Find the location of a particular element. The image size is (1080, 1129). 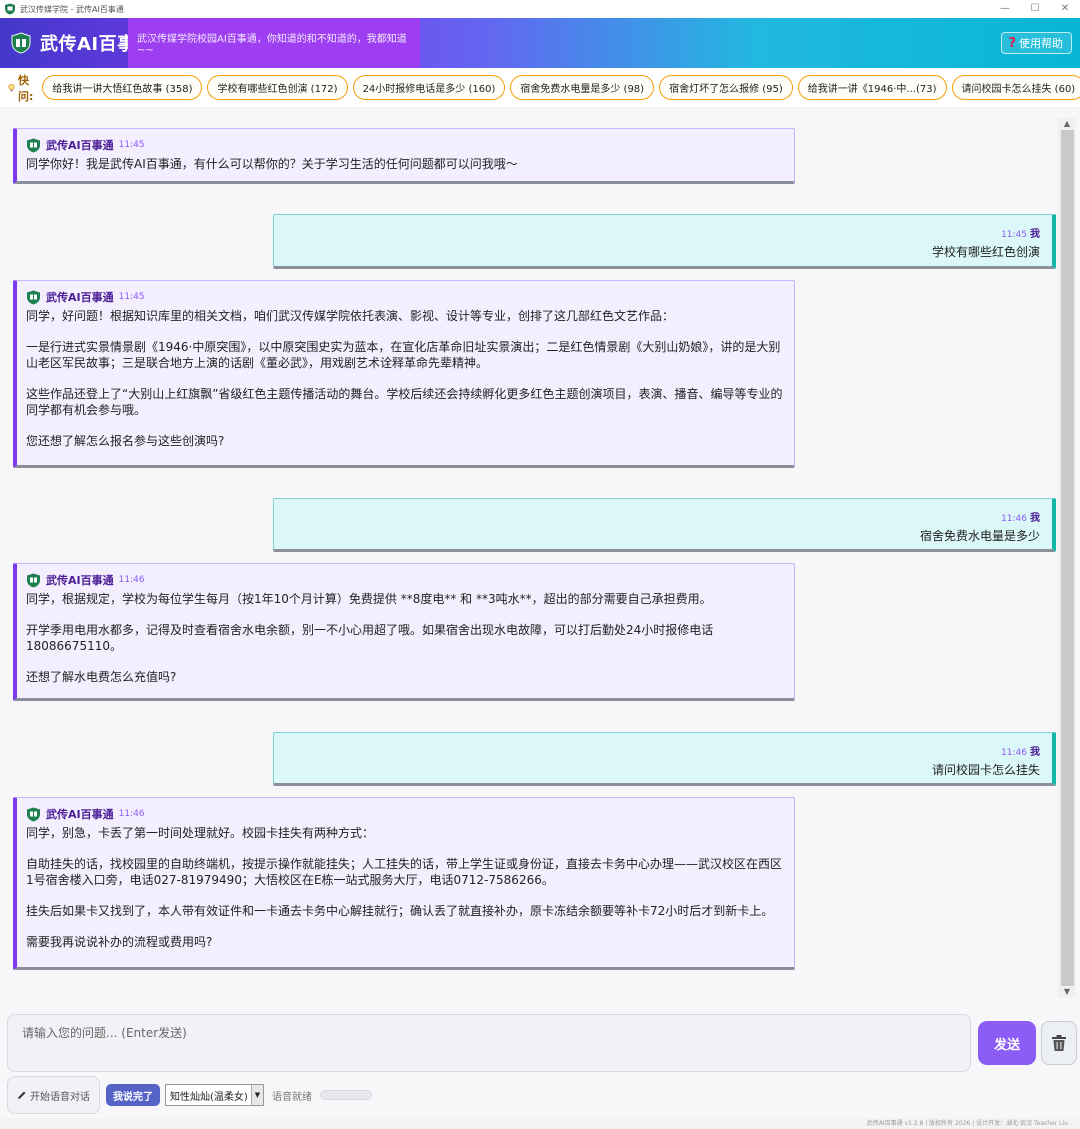

minimize-button: — is located at coordinates (1005, 9).